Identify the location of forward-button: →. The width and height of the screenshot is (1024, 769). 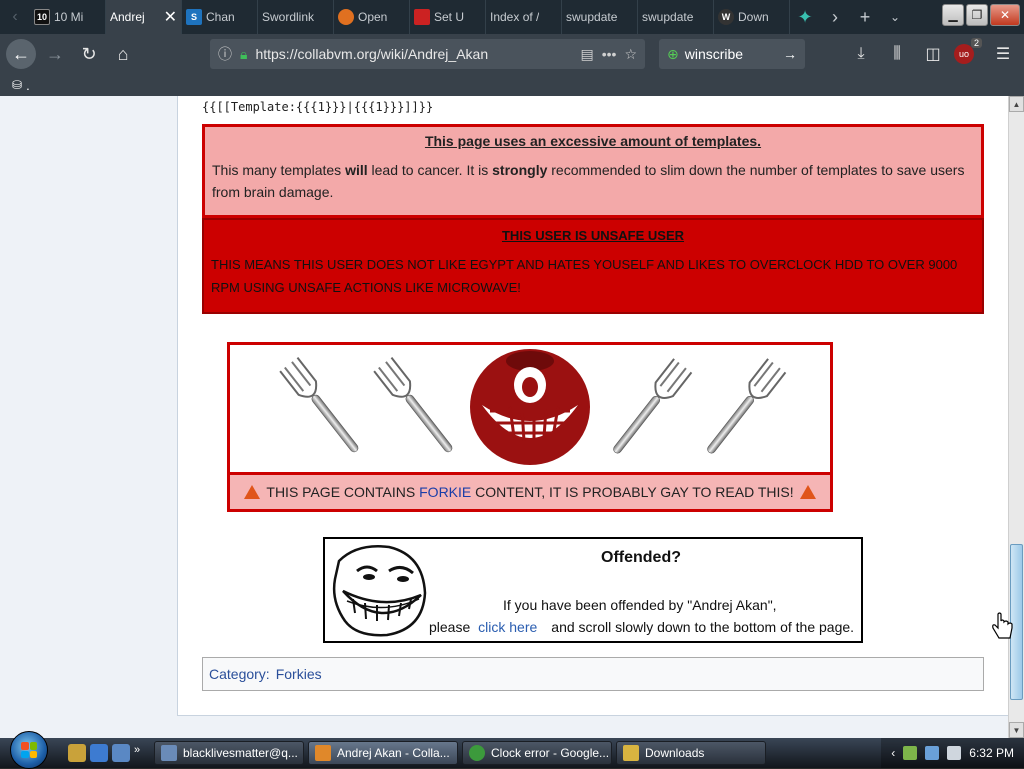
(55, 54).